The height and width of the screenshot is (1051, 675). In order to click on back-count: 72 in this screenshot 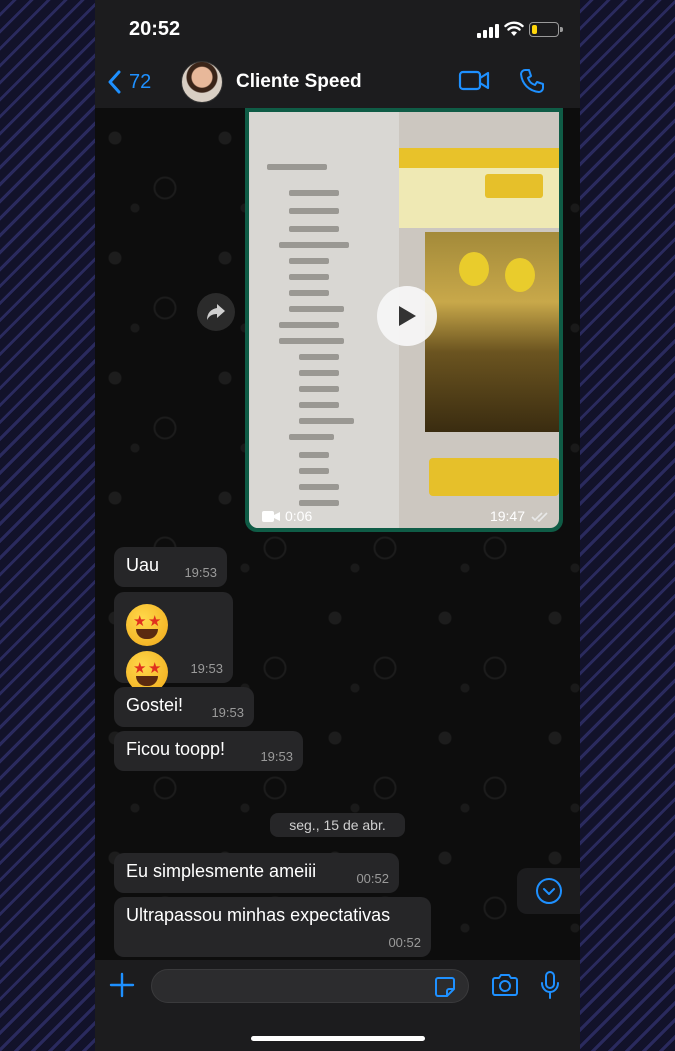, I will do `click(140, 81)`.